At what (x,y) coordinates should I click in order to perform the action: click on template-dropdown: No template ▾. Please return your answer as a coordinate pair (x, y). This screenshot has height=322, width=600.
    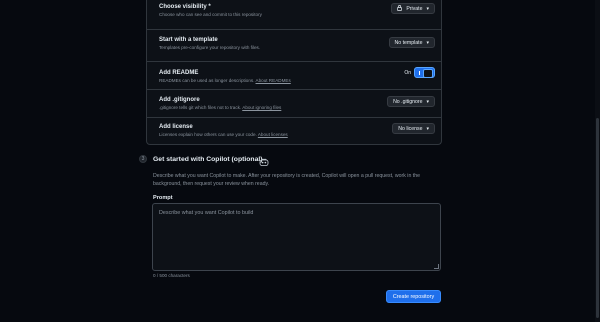
    Looking at the image, I should click on (411, 42).